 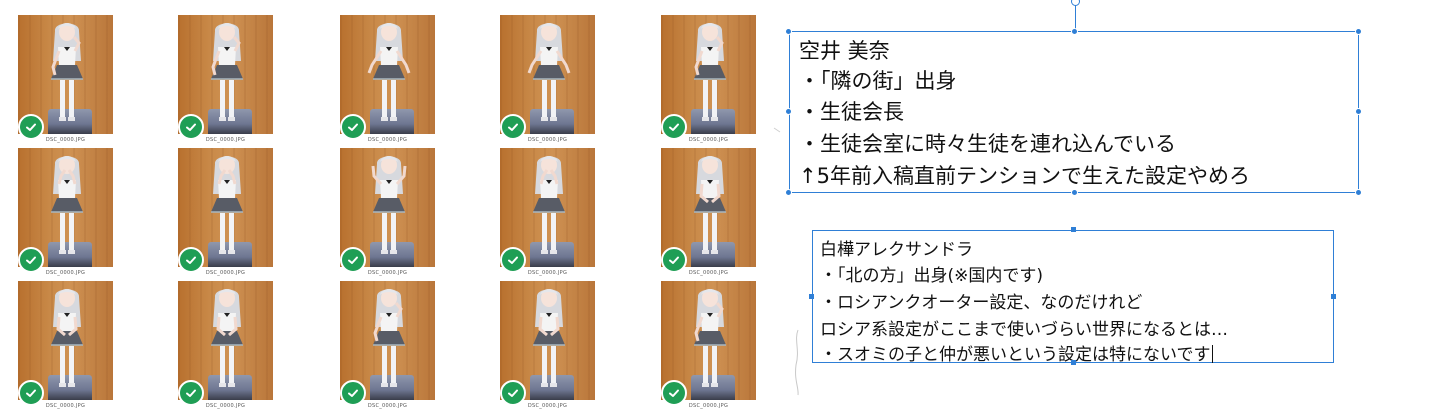 I want to click on text-box-2-line: ・「北の方」出身(※国内です), so click(x=932, y=276).